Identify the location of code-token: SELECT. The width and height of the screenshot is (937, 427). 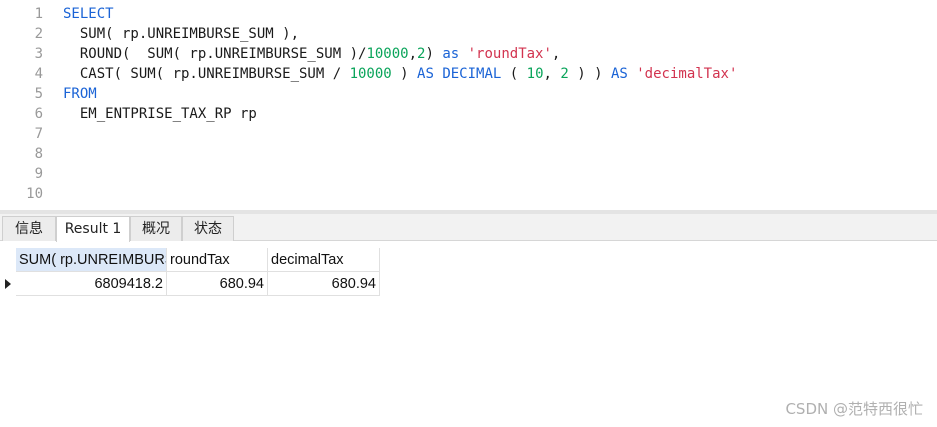
(88, 14).